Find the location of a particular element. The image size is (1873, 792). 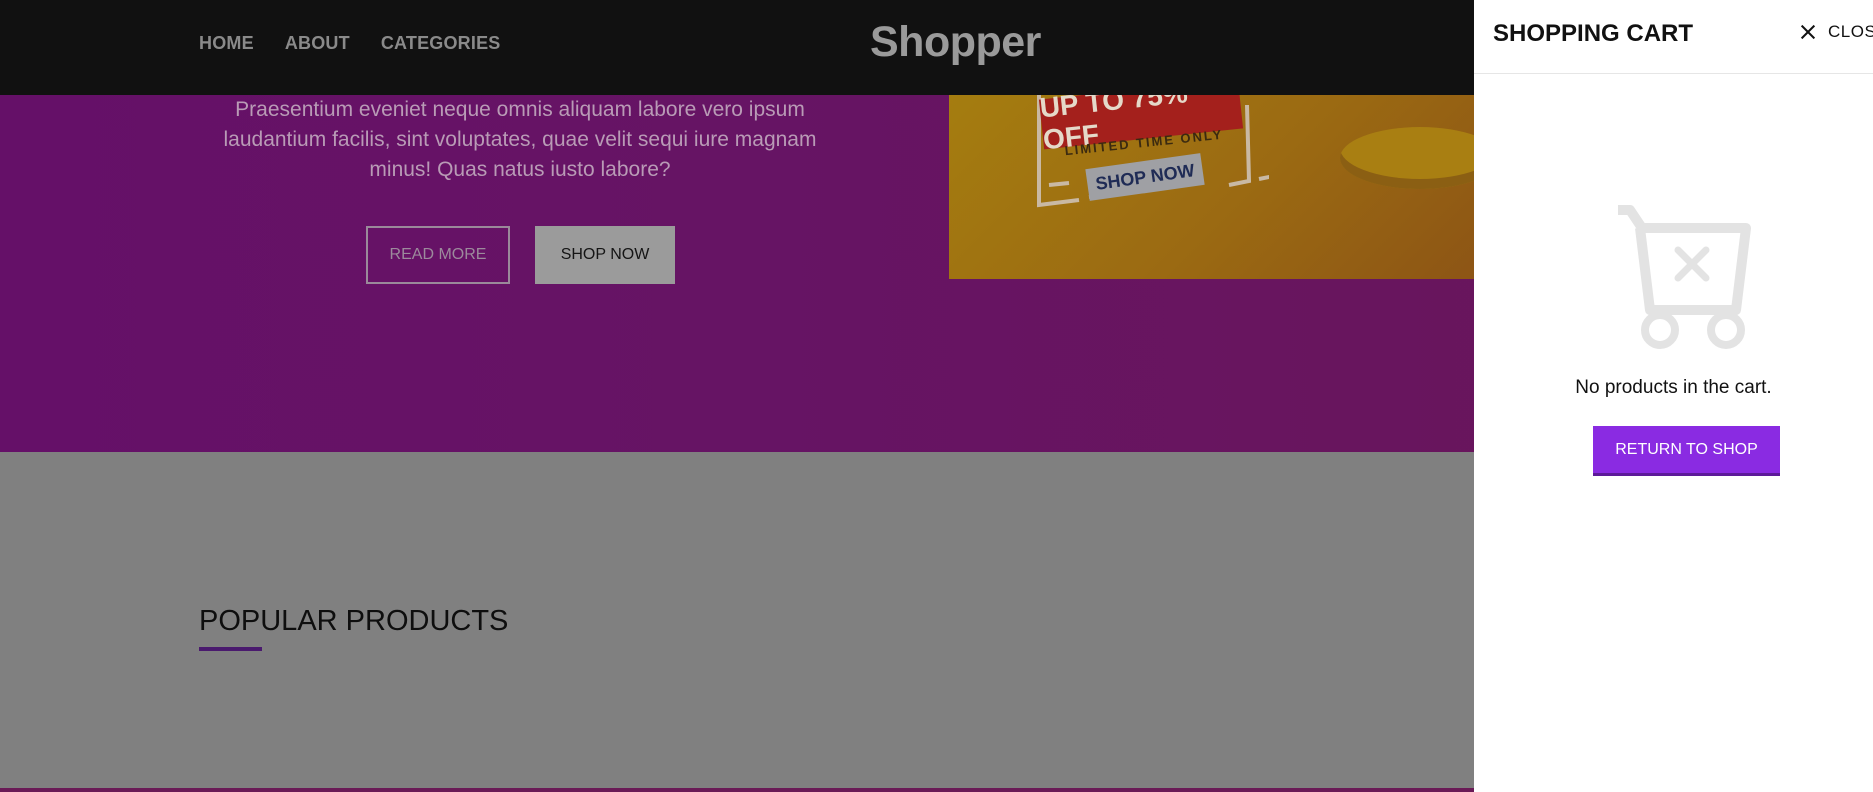

close-label: CLOSE is located at coordinates (1850, 32).